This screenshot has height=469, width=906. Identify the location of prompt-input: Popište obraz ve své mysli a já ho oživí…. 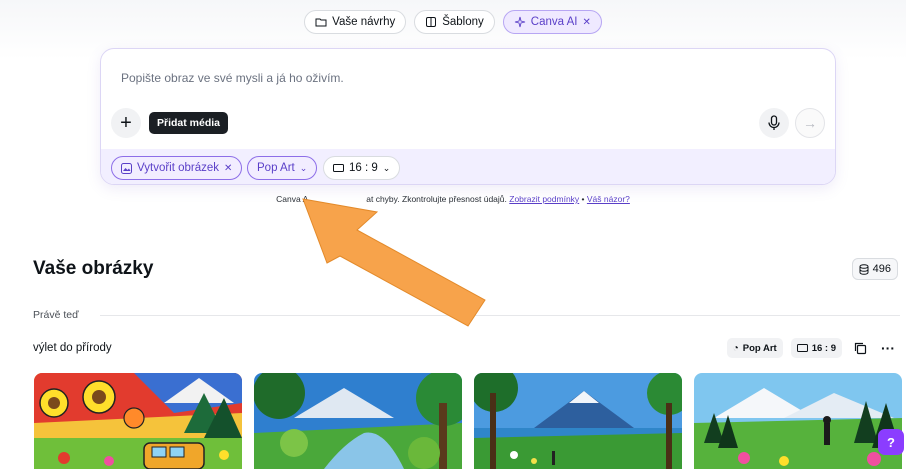
(232, 78).